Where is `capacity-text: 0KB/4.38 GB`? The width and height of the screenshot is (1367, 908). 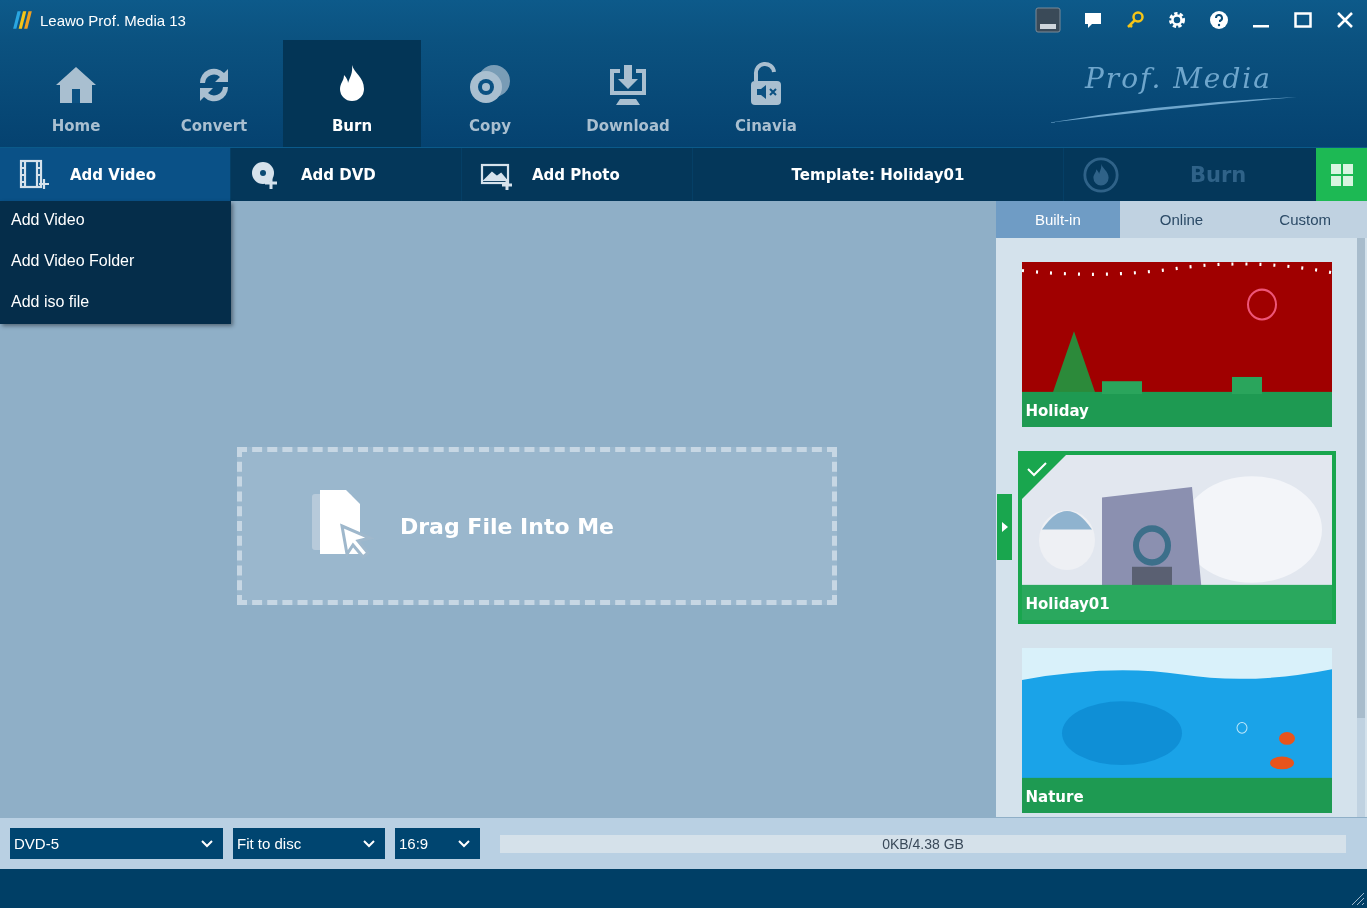 capacity-text: 0KB/4.38 GB is located at coordinates (923, 843).